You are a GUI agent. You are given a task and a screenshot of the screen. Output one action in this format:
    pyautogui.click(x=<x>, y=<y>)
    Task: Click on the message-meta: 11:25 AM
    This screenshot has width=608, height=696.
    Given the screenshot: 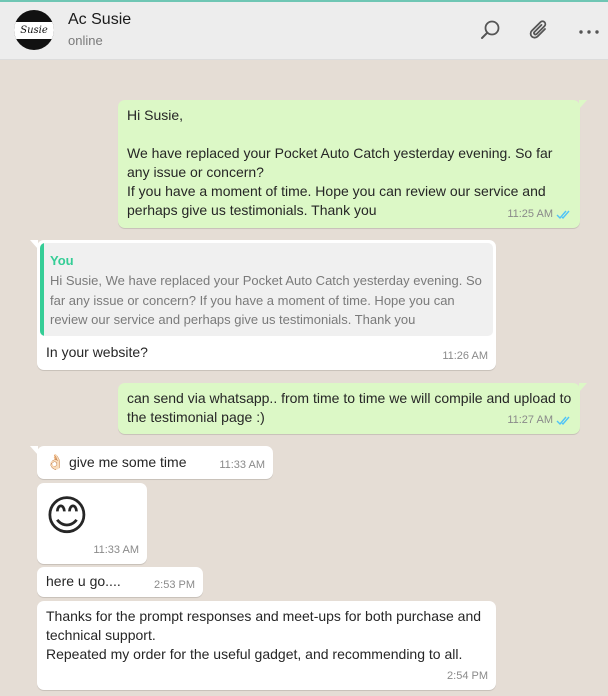 What is the action you would take?
    pyautogui.click(x=539, y=214)
    